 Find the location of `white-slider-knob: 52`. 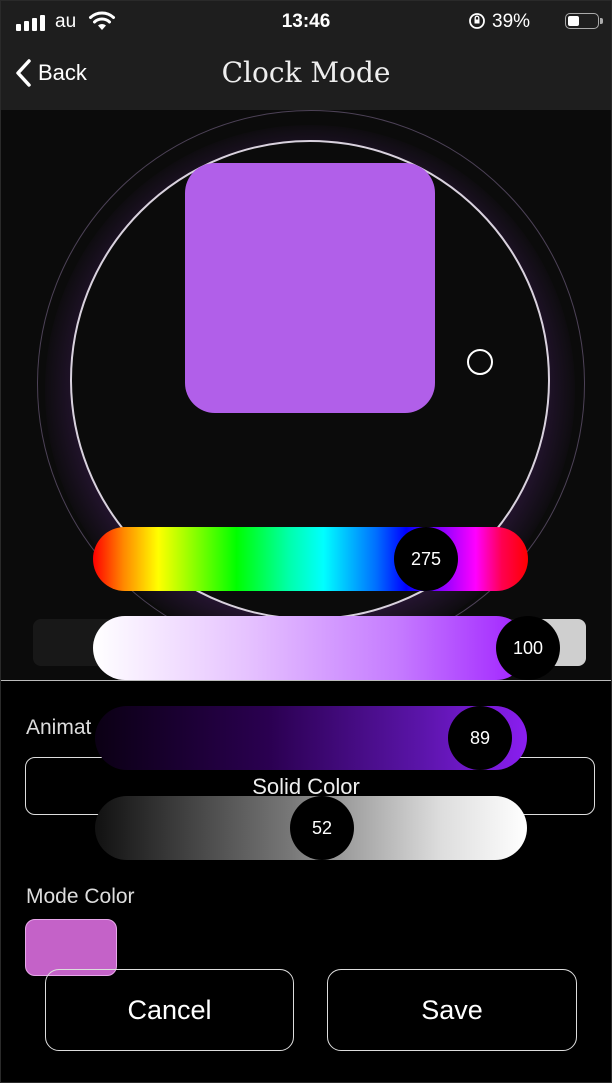

white-slider-knob: 52 is located at coordinates (322, 828).